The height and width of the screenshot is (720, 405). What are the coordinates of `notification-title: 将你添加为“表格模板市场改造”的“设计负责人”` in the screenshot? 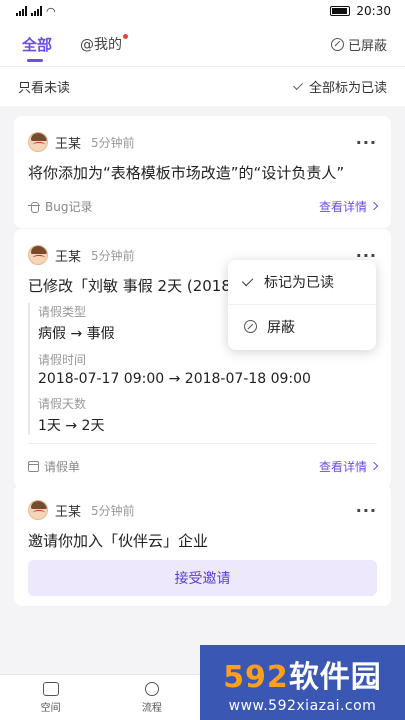 It's located at (186, 173).